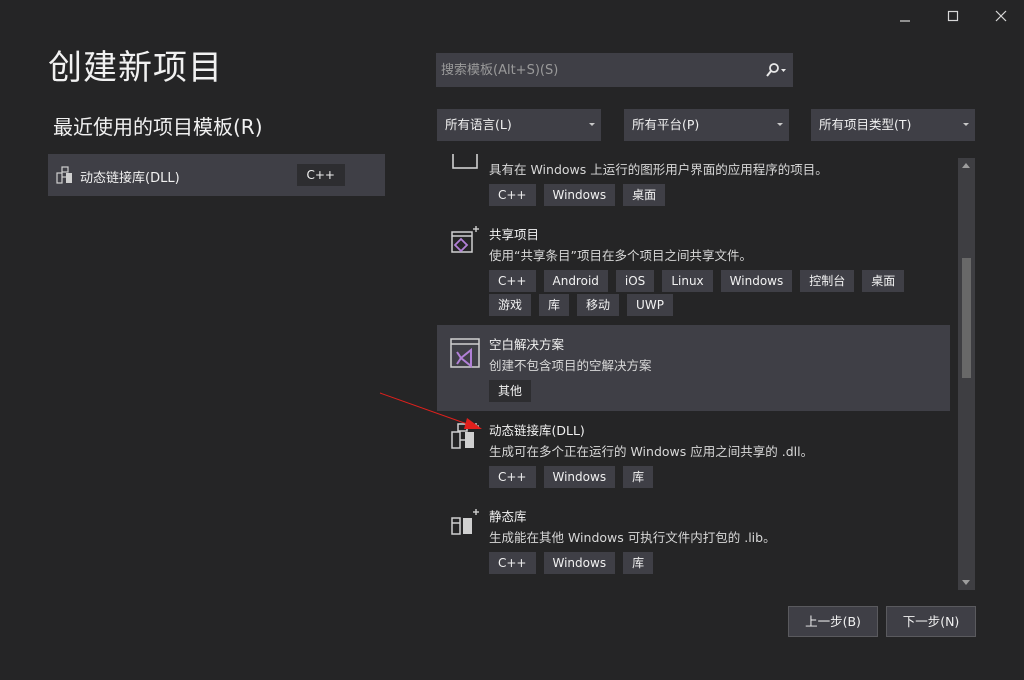 The height and width of the screenshot is (680, 1024). What do you see at coordinates (575, 281) in the screenshot?
I see `template-tag: Android` at bounding box center [575, 281].